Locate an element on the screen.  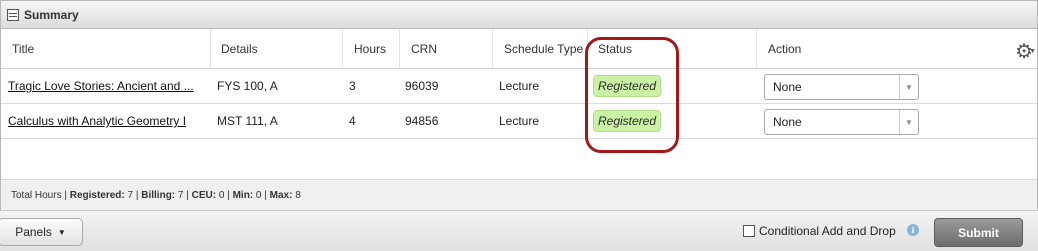
column-header-title: Title is located at coordinates (23, 48).